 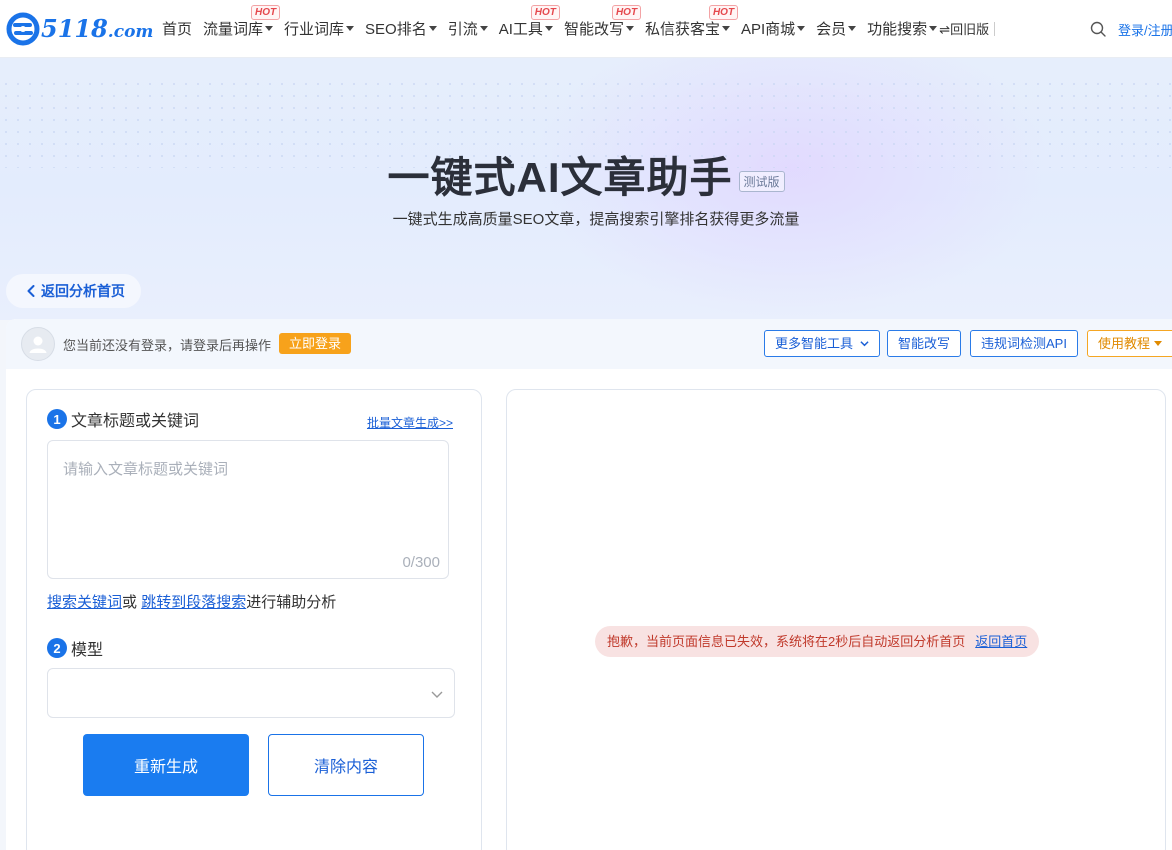 I want to click on title-keyword-input: 请输入文章标题或关键词 0/300, so click(x=248, y=509).